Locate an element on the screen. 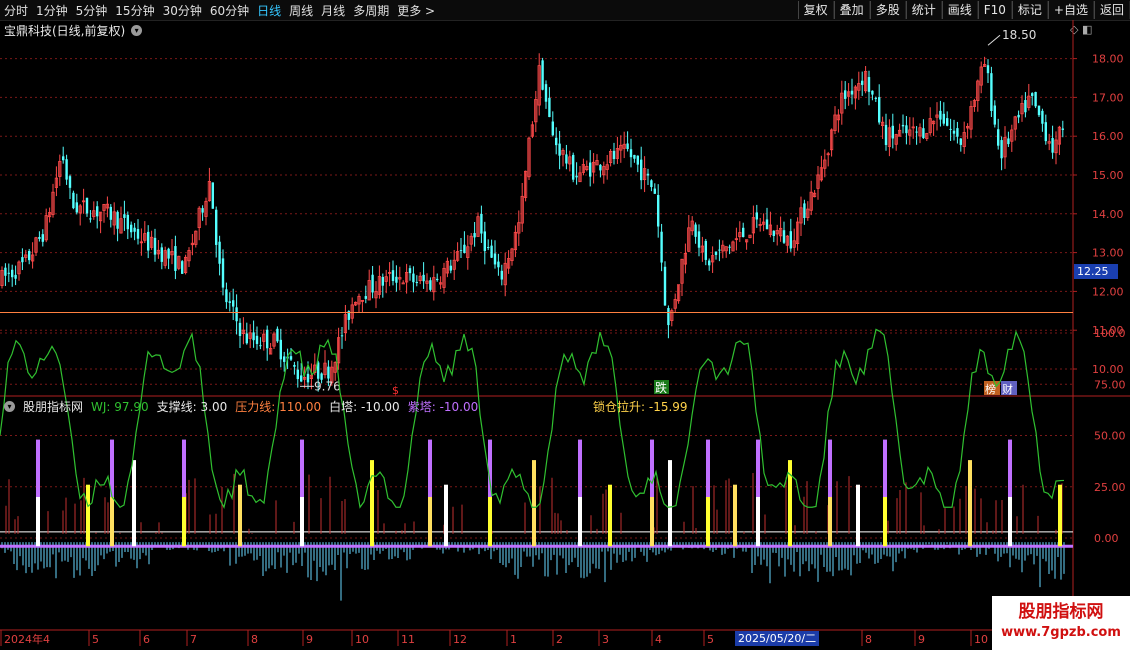 This screenshot has width=1130, height=650. badge-bang-label: 榜 is located at coordinates (990, 389).